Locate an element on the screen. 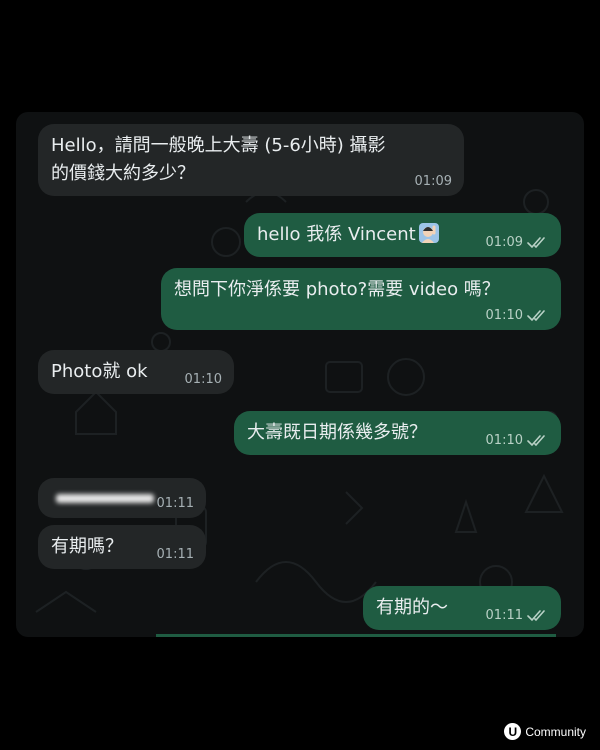 Image resolution: width=600 pixels, height=750 pixels. message-outgoing: 想問下你淨係要 photo?需要 video 嗎？ 01:10 is located at coordinates (361, 299).